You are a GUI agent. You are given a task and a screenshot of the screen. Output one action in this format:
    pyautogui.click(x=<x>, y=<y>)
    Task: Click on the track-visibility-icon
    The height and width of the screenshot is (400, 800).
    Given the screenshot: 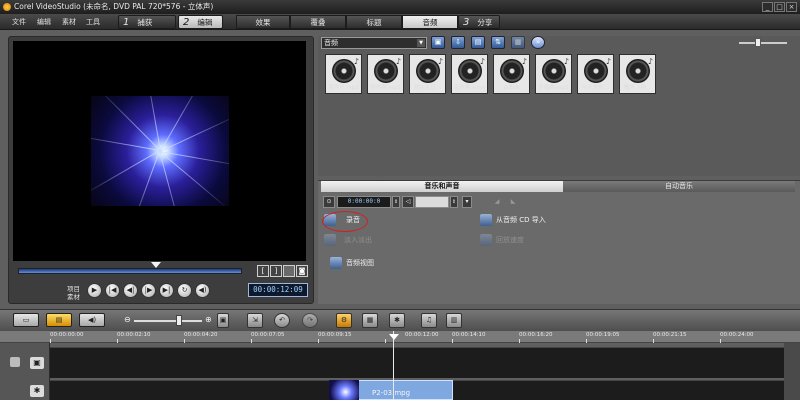 What is the action you would take?
    pyautogui.click(x=15, y=362)
    